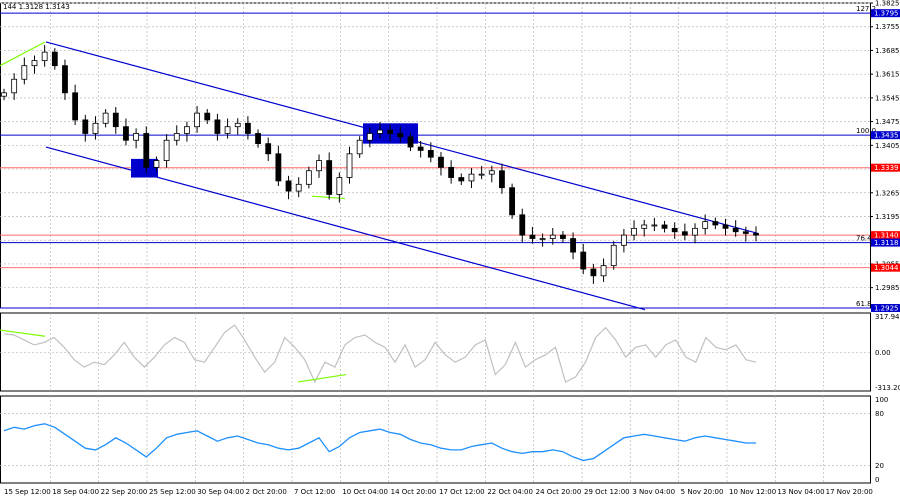 The image size is (900, 500). I want to click on level-1.3044-price-tag-text: 1.3044, so click(886, 268).